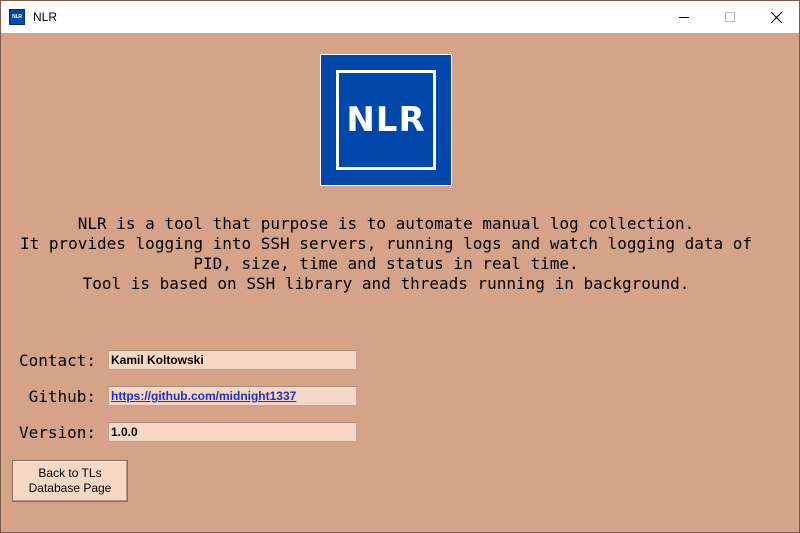 The width and height of the screenshot is (800, 533). Describe the element at coordinates (57, 360) in the screenshot. I see `contact-label: Contact:` at that location.